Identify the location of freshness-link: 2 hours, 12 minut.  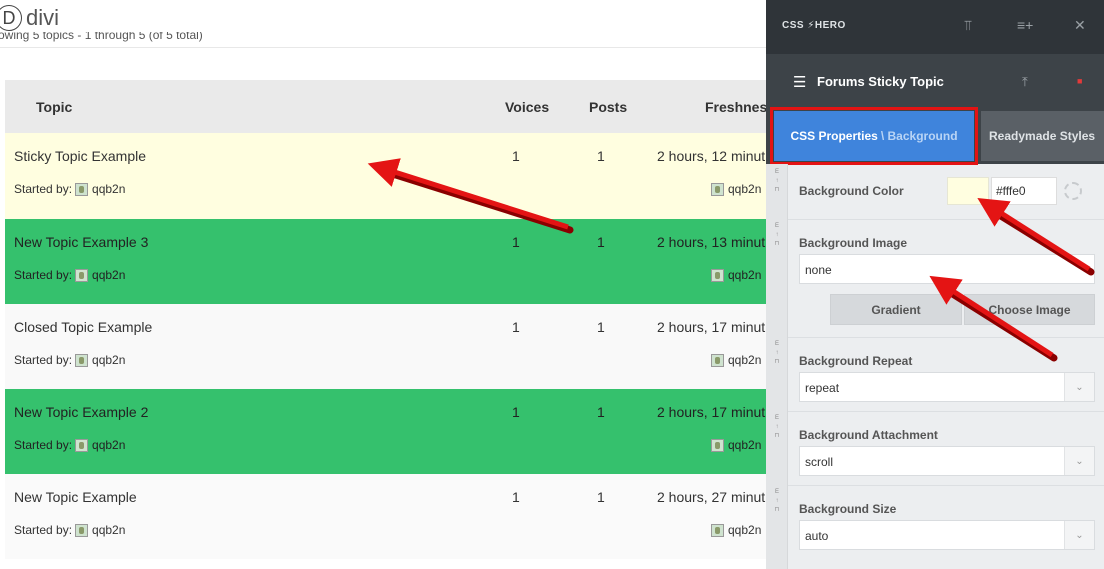
(711, 156).